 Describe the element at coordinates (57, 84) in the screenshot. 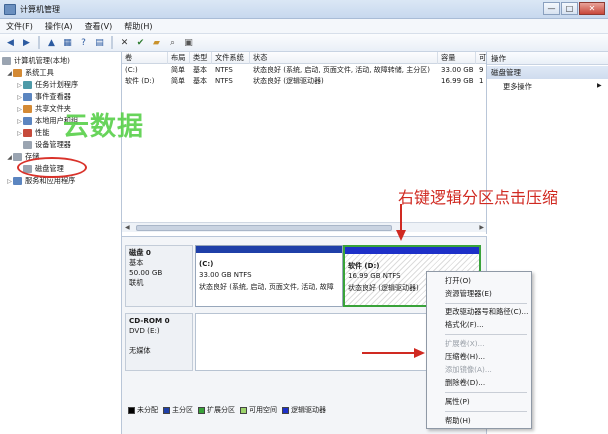

I see `tree-item-label: 任务计划程序` at that location.